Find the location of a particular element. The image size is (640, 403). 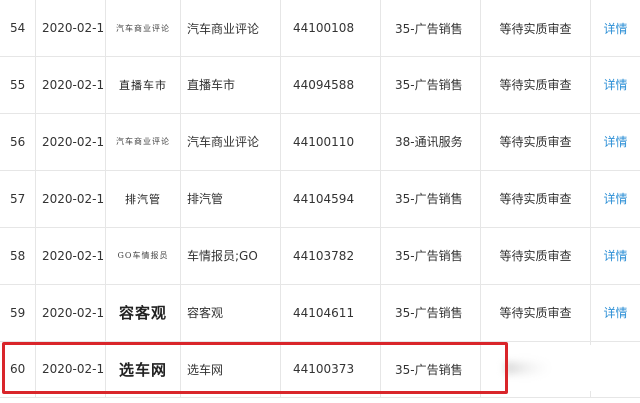

row-number: 59 is located at coordinates (18, 312).